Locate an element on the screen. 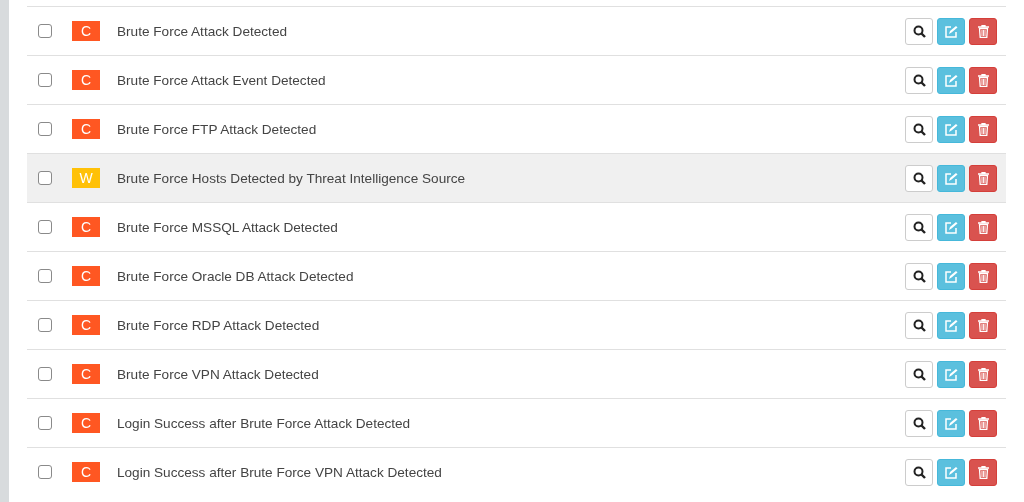 The image size is (1024, 502). rule-name: Brute Force Attack Detected is located at coordinates (202, 31).